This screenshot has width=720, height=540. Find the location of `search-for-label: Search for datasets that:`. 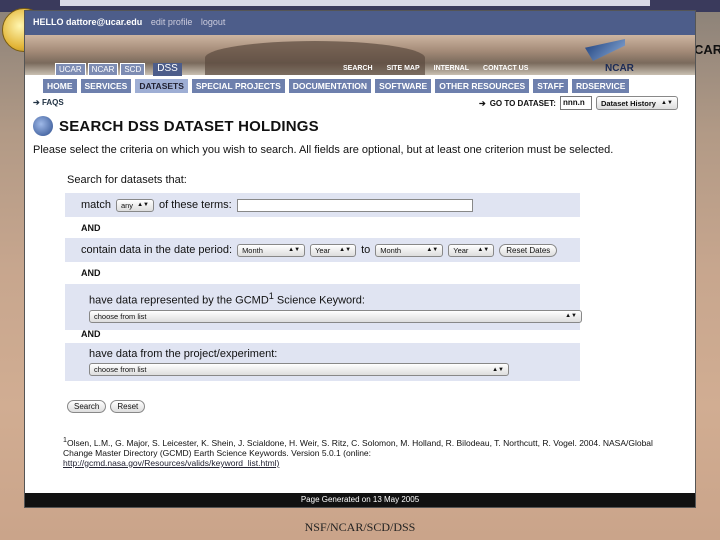

search-for-label: Search for datasets that: is located at coordinates (127, 180).